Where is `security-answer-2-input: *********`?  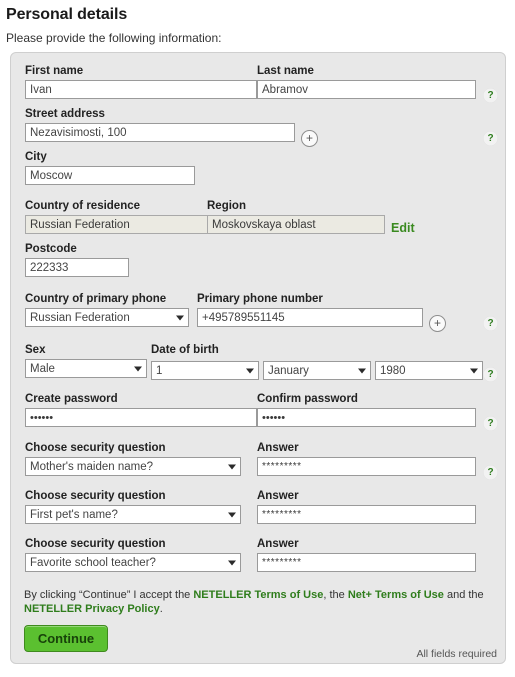 security-answer-2-input: ********* is located at coordinates (366, 514).